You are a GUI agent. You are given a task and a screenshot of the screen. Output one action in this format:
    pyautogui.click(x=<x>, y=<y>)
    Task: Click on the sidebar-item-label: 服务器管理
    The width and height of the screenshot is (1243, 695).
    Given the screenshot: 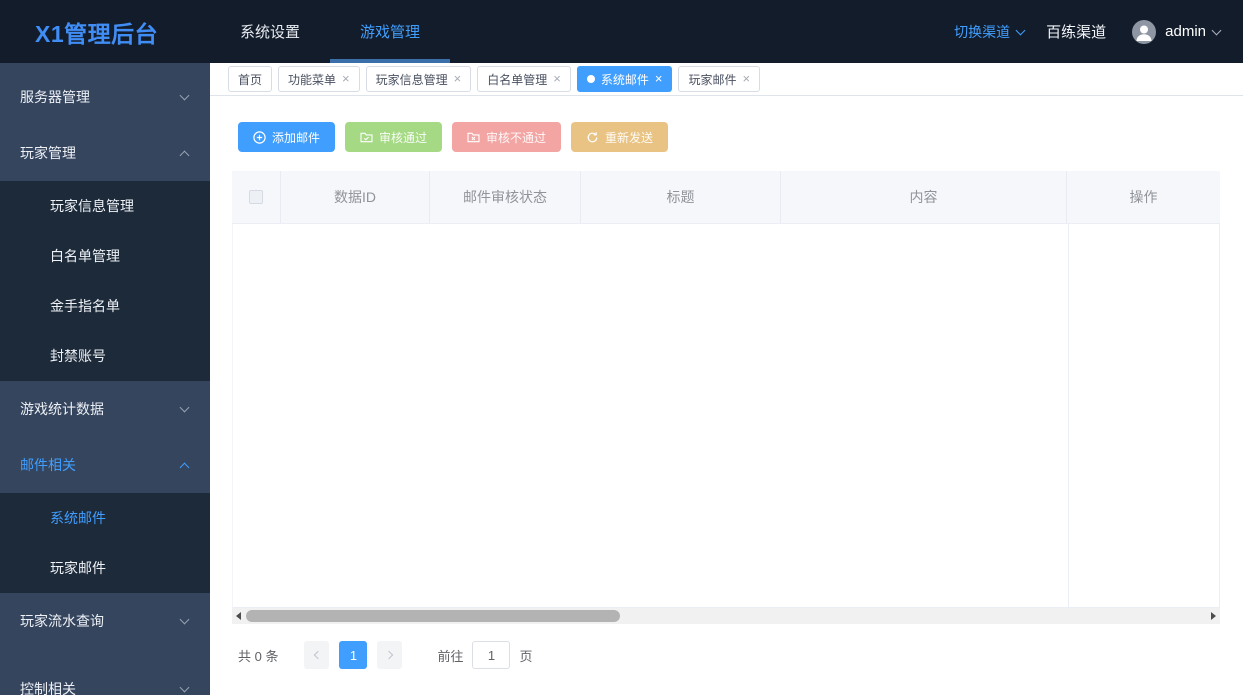 What is the action you would take?
    pyautogui.click(x=55, y=97)
    